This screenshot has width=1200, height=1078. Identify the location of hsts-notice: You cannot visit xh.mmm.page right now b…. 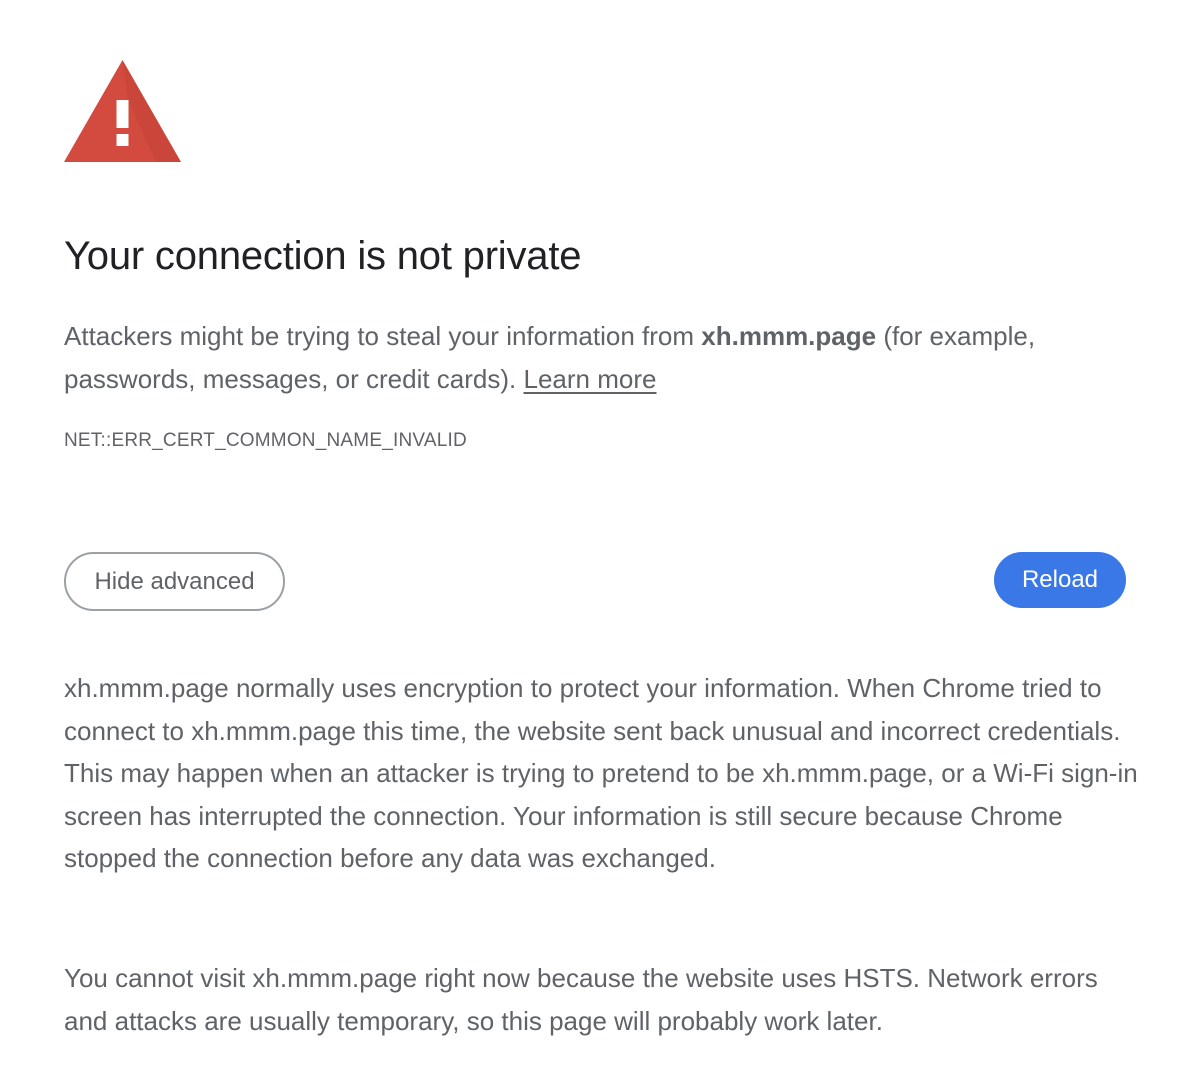
(581, 999).